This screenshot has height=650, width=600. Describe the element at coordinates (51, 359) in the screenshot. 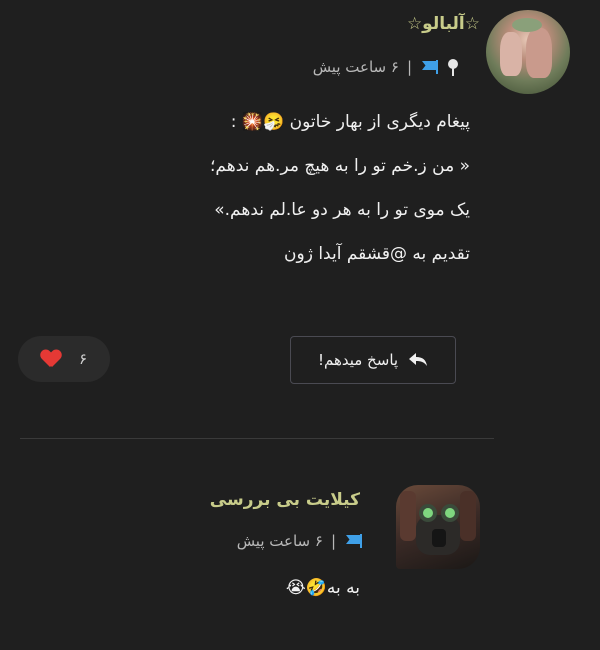

I see `heart-icon` at that location.